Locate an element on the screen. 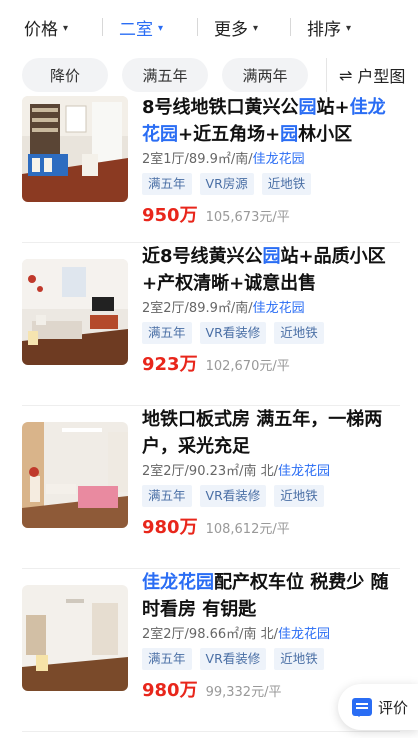 The height and width of the screenshot is (738, 418). price-row: 923万 102,670元/平 is located at coordinates (271, 363).